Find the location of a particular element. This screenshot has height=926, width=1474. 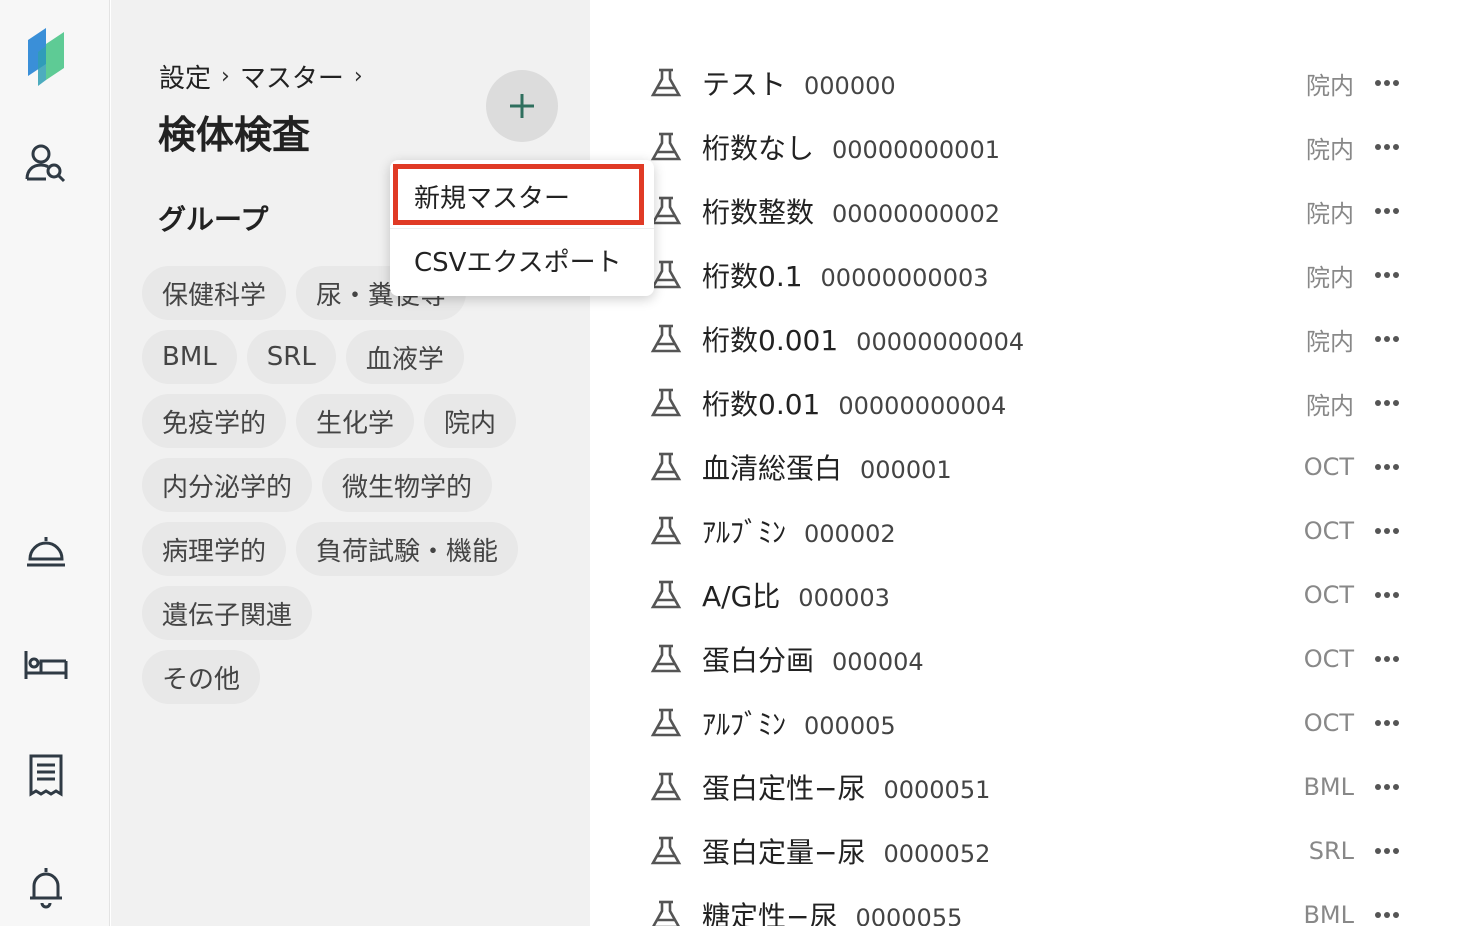

list-item: ｱﾙﾌﾞﾐﾝ 000005 OCT is located at coordinates (1032, 723).